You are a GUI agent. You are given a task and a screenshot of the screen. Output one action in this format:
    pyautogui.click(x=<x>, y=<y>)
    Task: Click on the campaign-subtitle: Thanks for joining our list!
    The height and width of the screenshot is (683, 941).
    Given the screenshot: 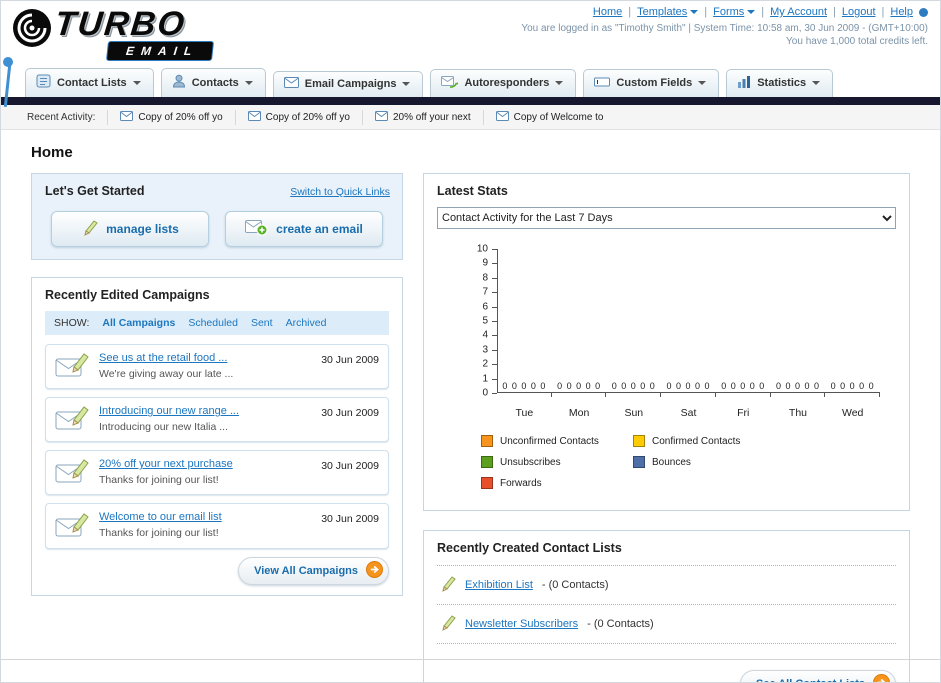 What is the action you would take?
    pyautogui.click(x=159, y=480)
    